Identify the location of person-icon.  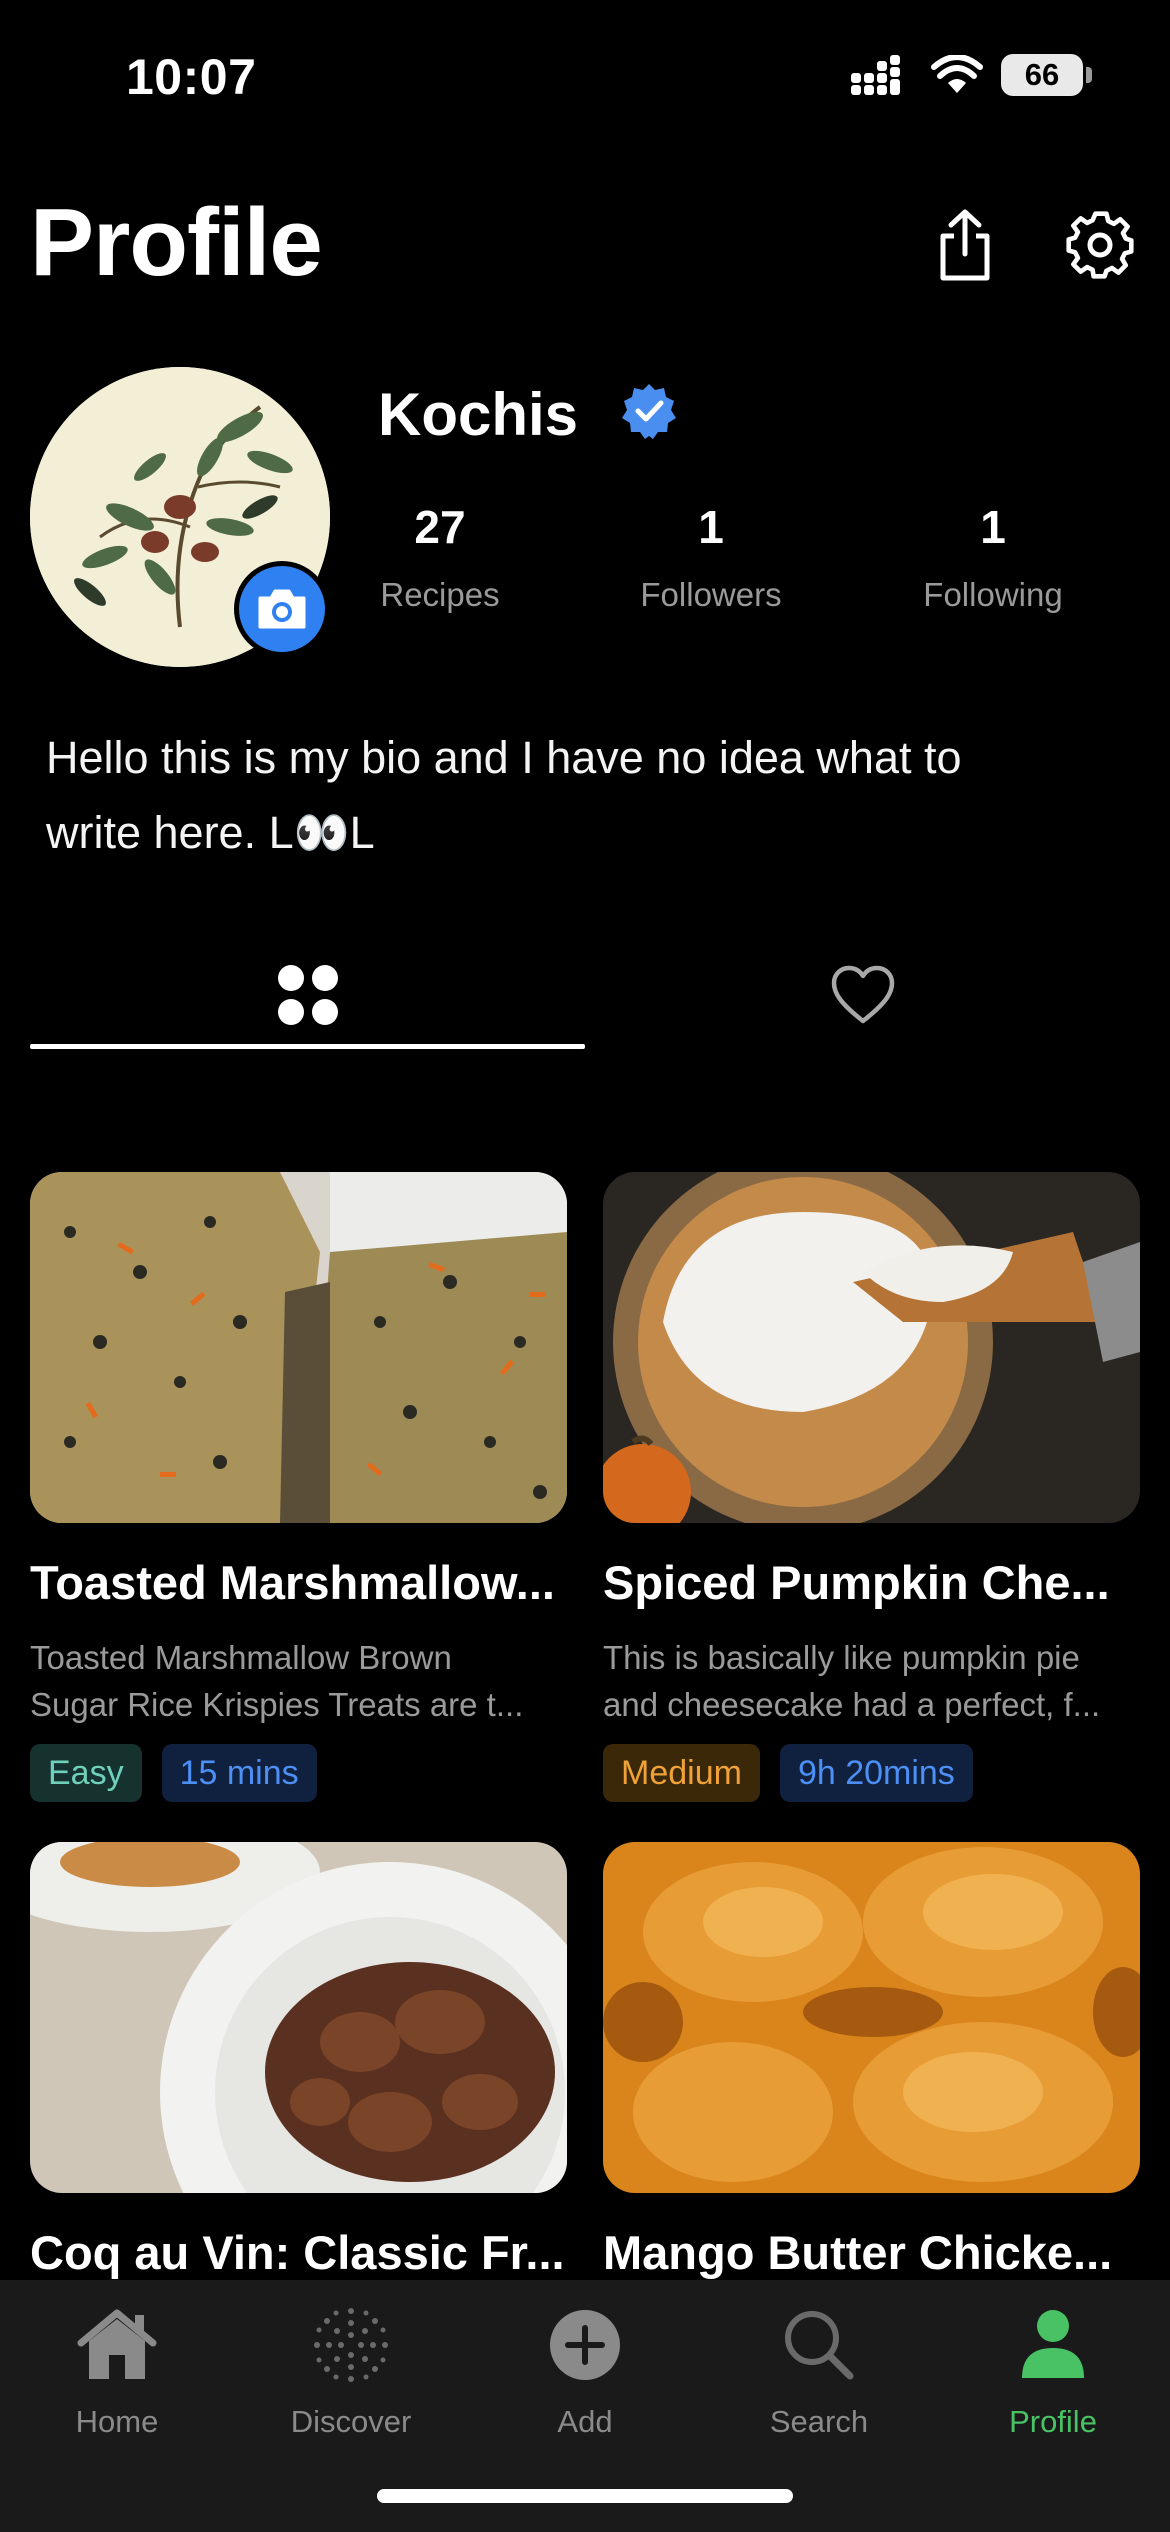
(1053, 2345).